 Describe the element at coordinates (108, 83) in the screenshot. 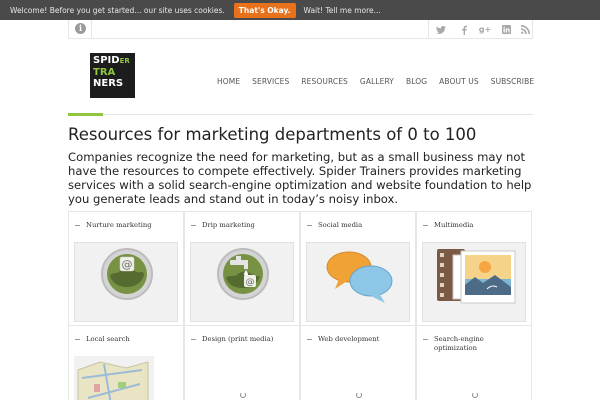

I see `logo-text: NERS` at that location.